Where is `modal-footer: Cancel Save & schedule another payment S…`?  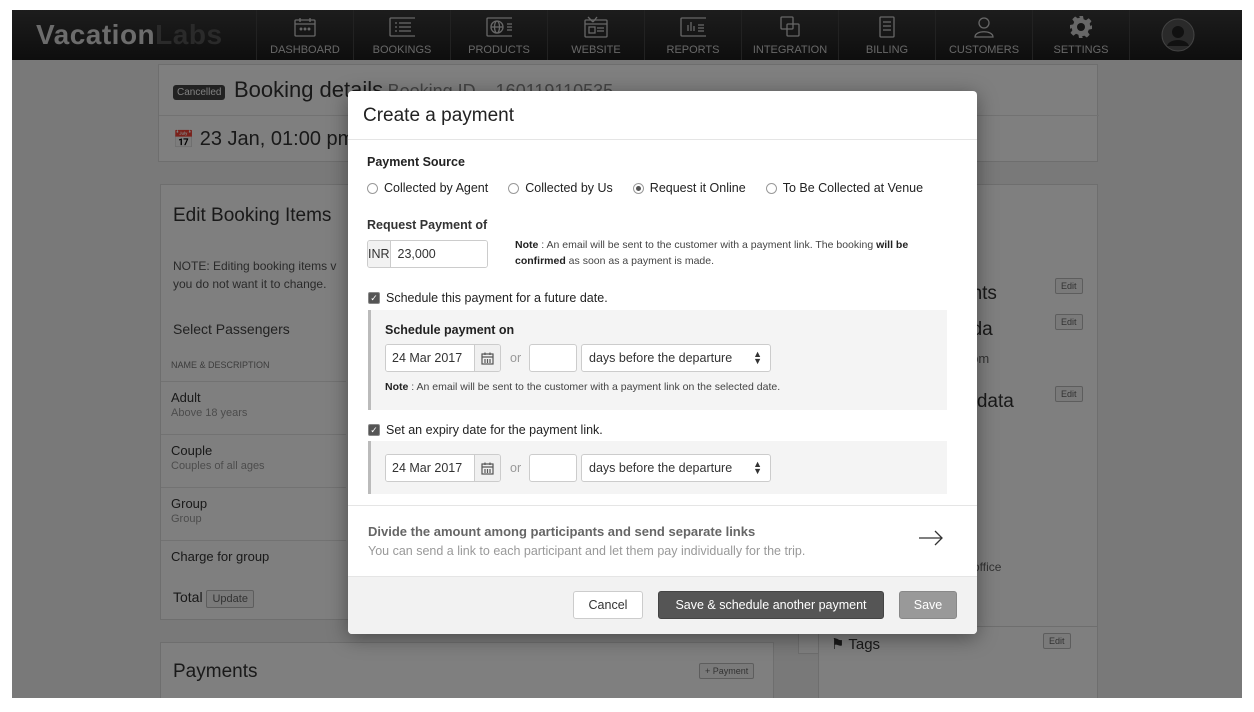
modal-footer: Cancel Save & schedule another payment S… is located at coordinates (662, 605).